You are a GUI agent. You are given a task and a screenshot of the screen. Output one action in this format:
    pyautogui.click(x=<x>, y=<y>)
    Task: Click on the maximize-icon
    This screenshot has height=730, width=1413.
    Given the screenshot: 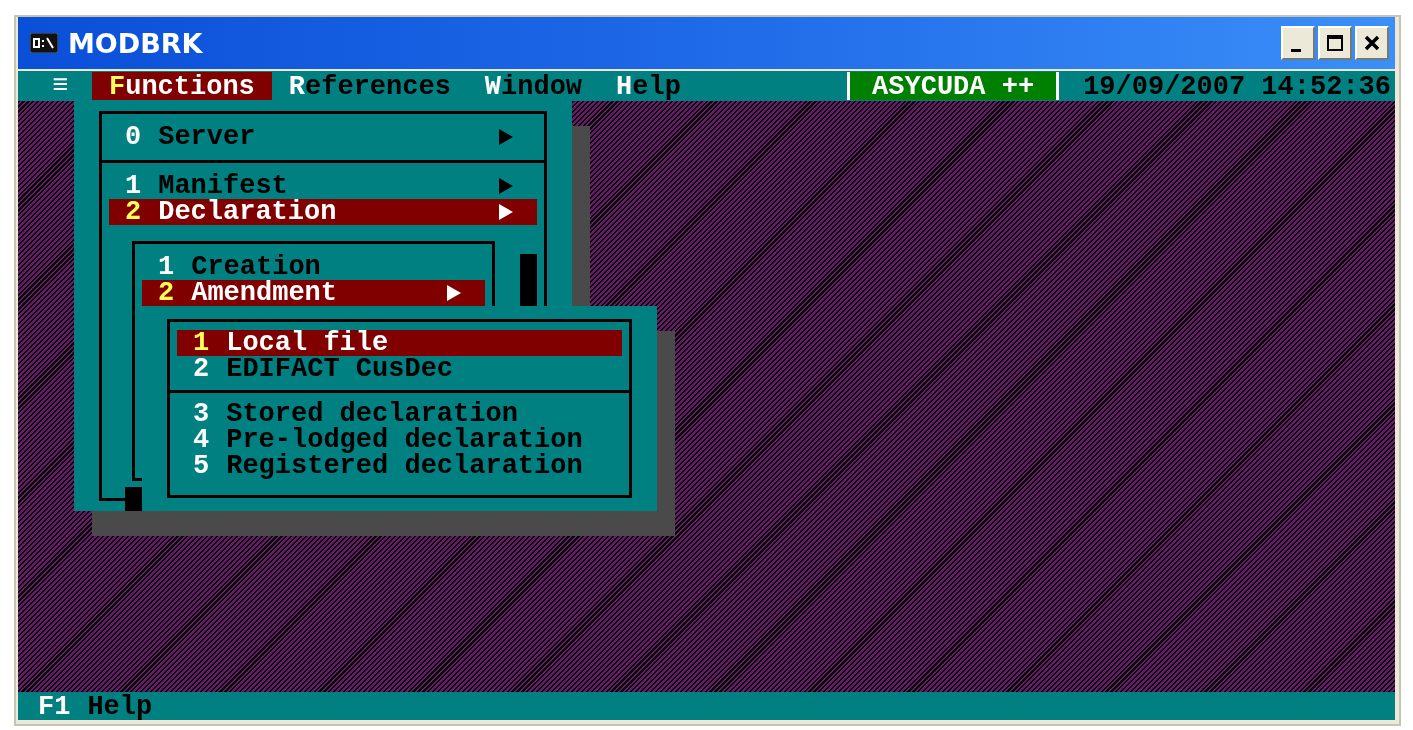 What is the action you would take?
    pyautogui.click(x=1335, y=43)
    